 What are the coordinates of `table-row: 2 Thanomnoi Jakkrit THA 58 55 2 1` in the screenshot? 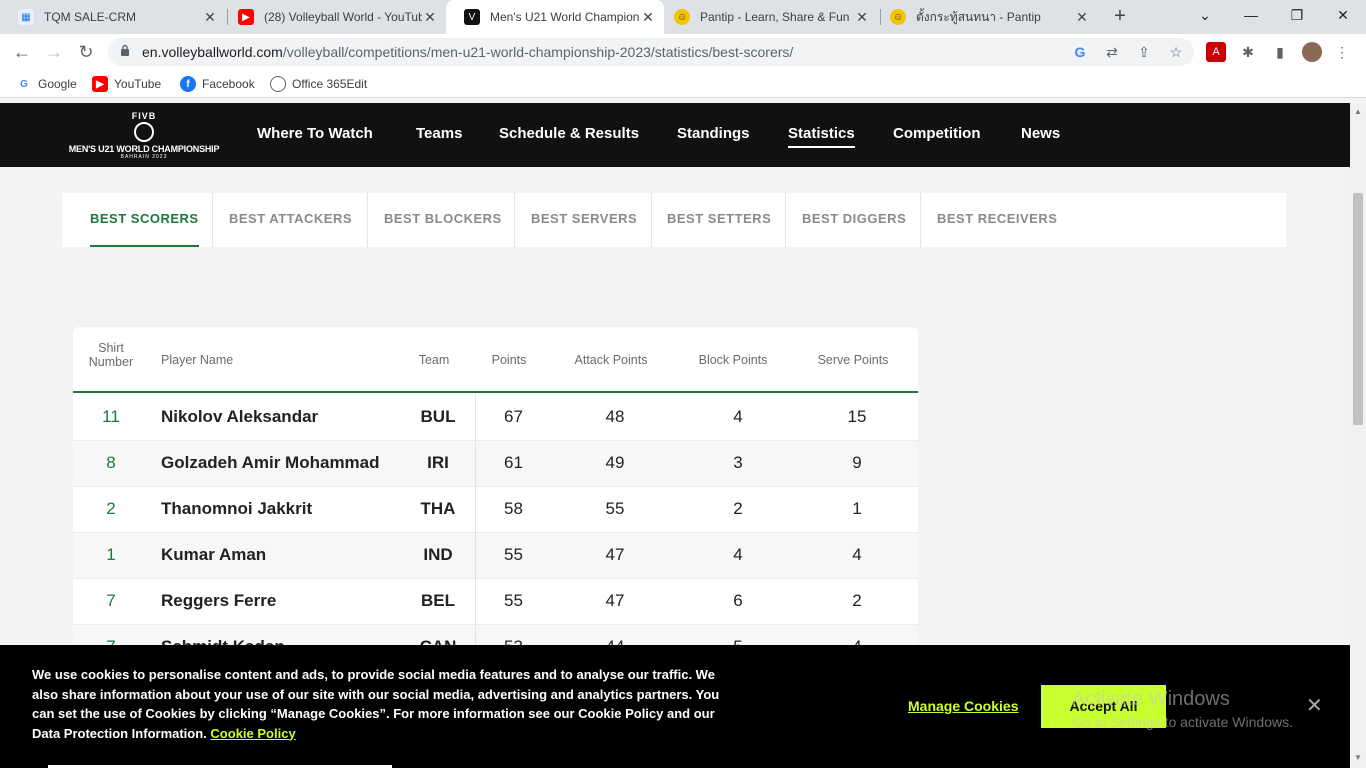 It's located at (495, 510).